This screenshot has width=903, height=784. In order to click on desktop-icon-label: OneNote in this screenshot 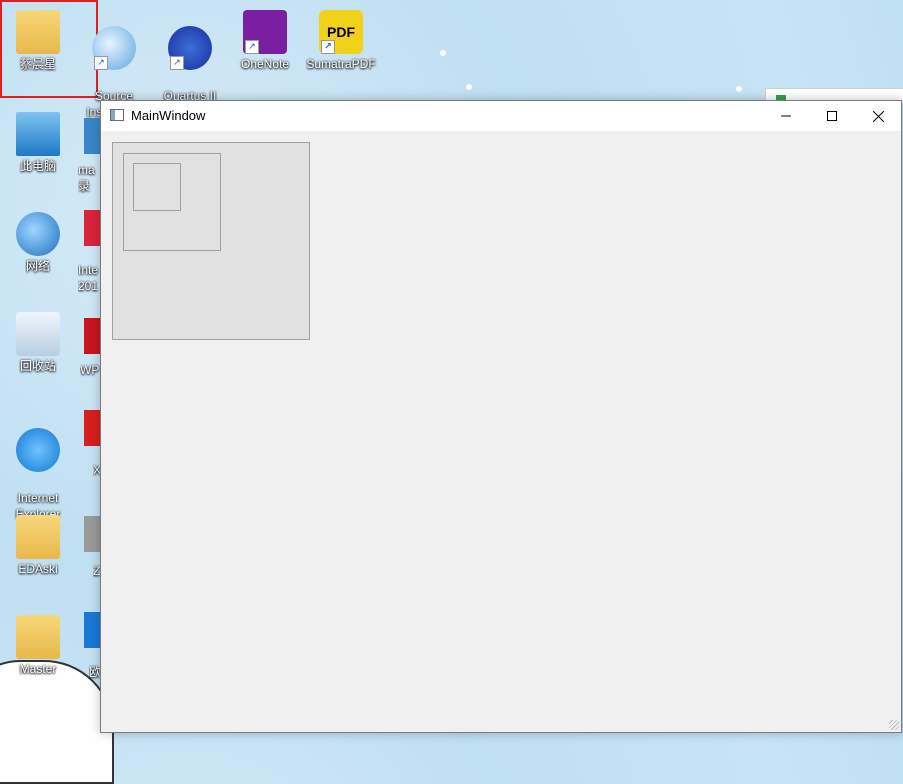, I will do `click(265, 64)`.